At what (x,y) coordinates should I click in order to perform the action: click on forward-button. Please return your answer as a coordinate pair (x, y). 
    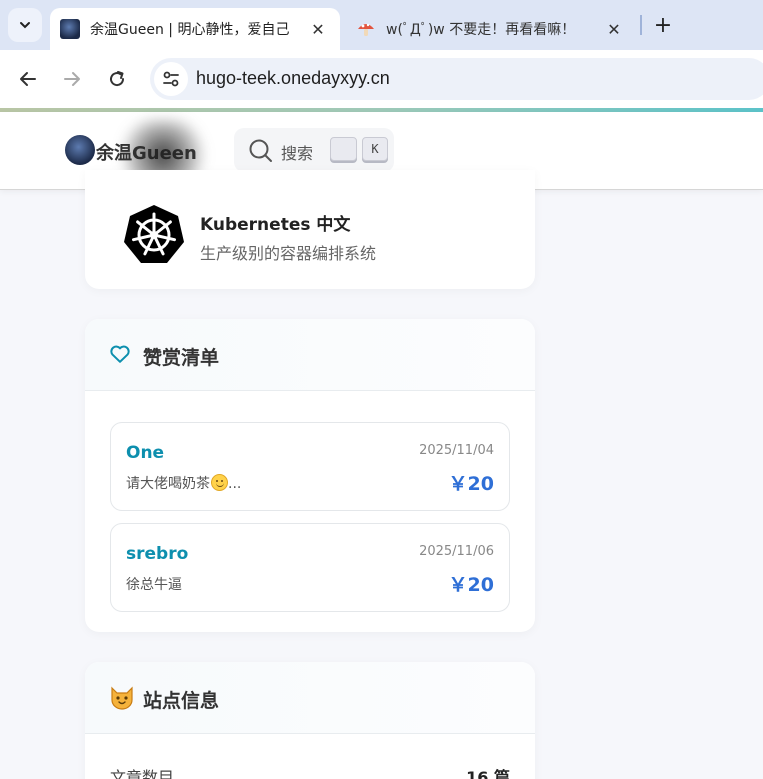
    Looking at the image, I should click on (72, 79).